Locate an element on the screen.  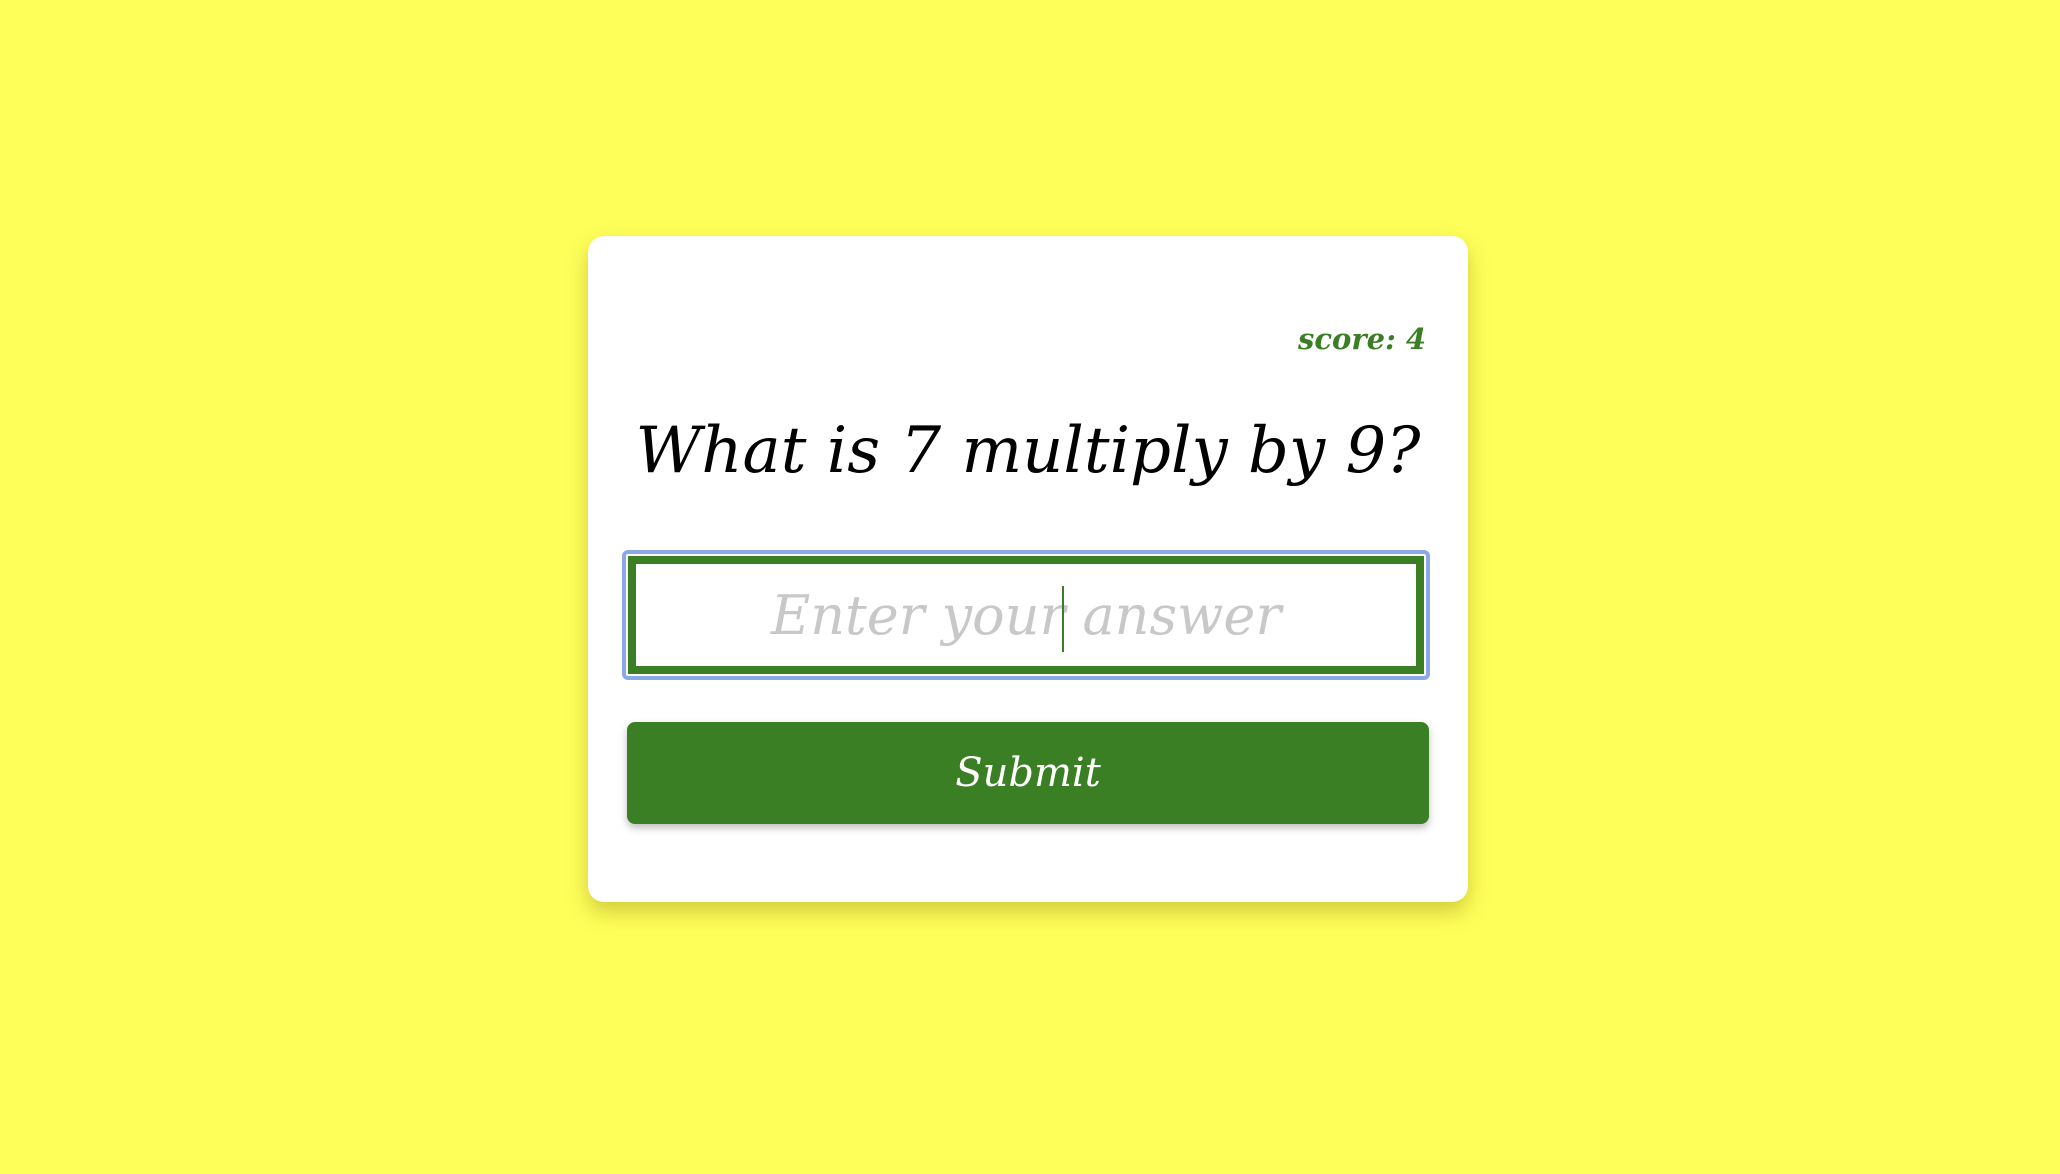
score-label: score: is located at coordinates (1347, 339).